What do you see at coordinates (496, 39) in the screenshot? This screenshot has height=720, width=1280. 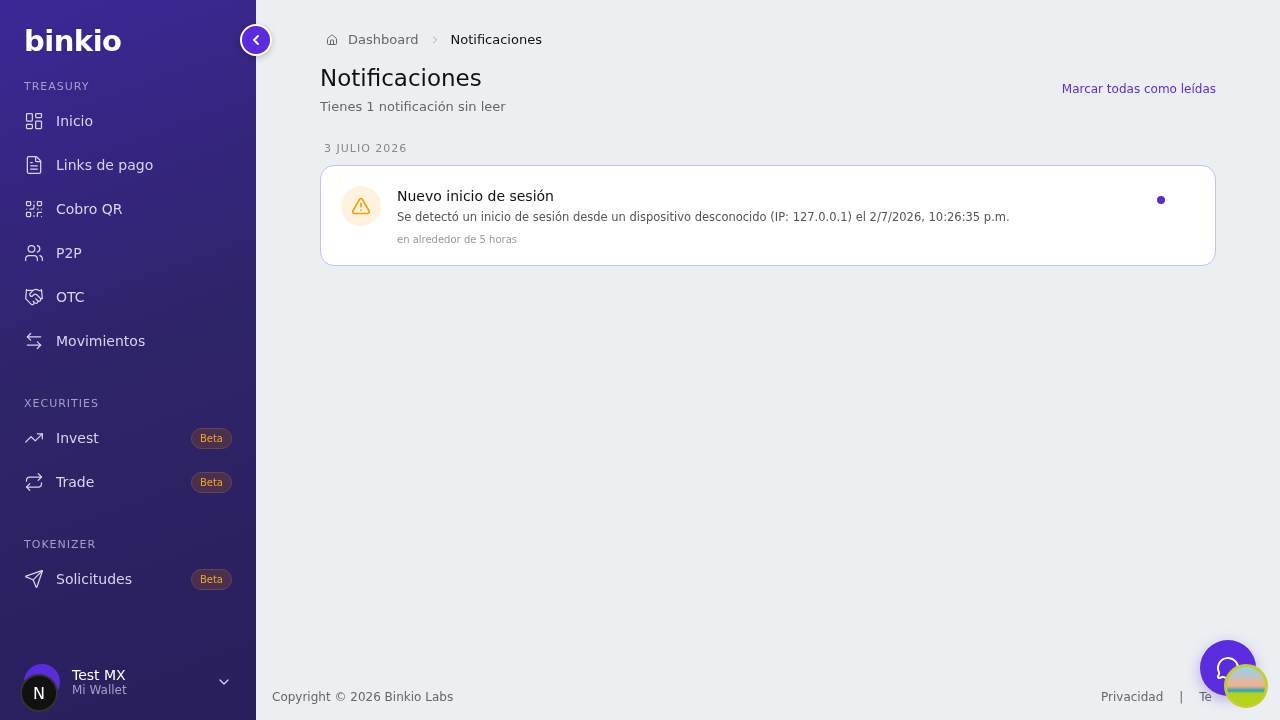 I see `breadcrumb-link: Notificaciones` at bounding box center [496, 39].